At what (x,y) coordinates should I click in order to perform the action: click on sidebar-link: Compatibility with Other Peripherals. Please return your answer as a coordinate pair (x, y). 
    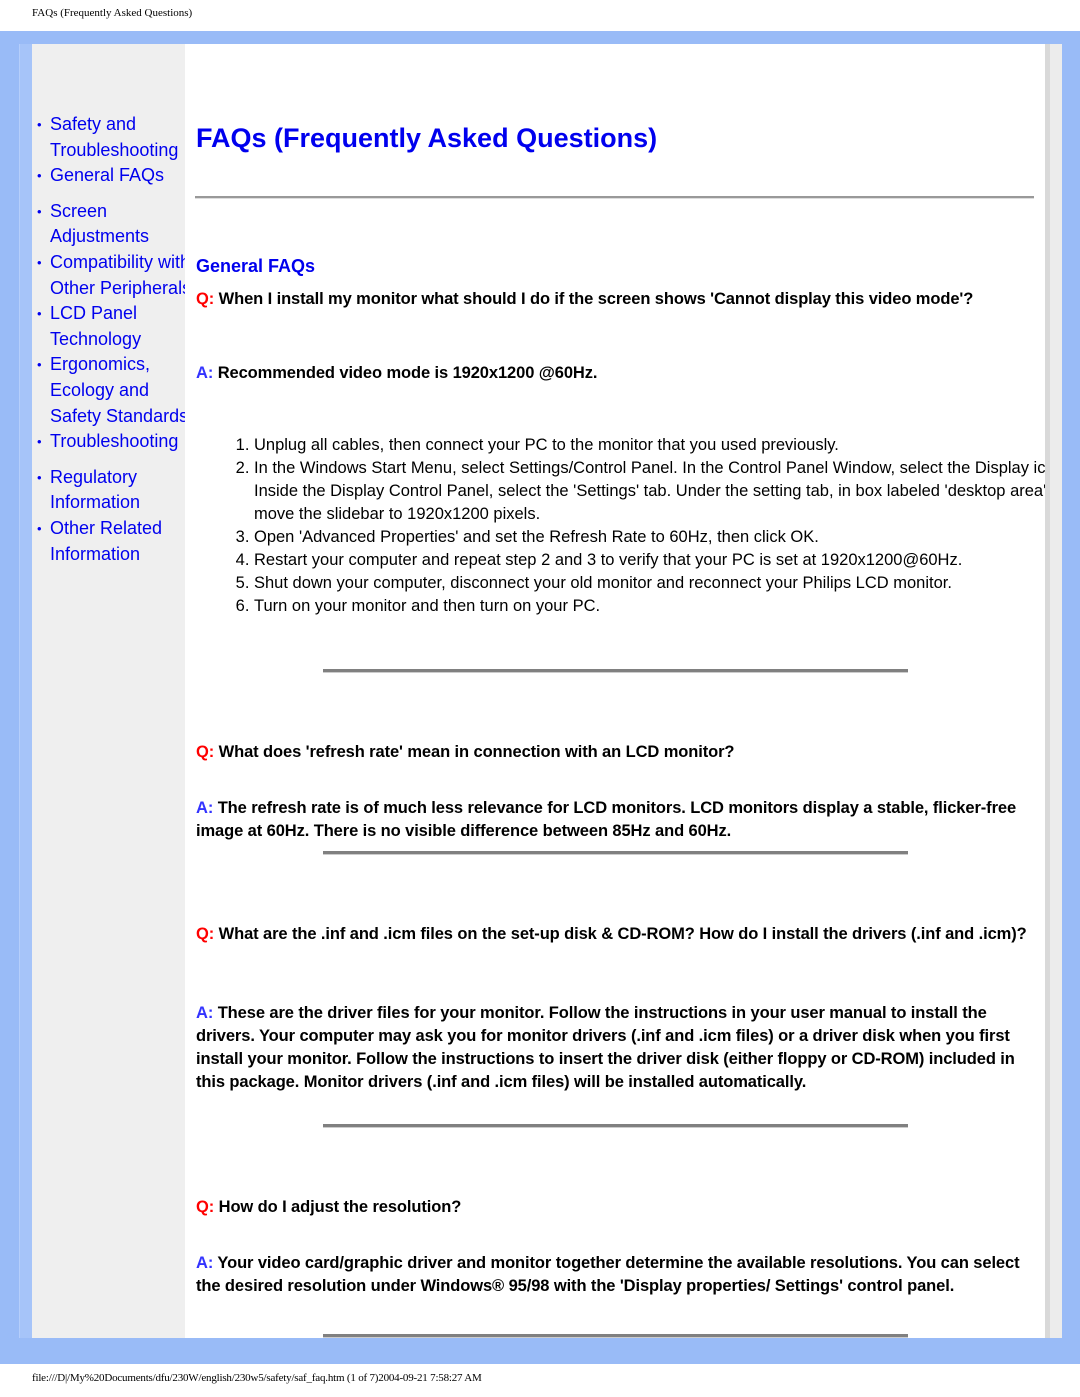
    Looking at the image, I should click on (120, 275).